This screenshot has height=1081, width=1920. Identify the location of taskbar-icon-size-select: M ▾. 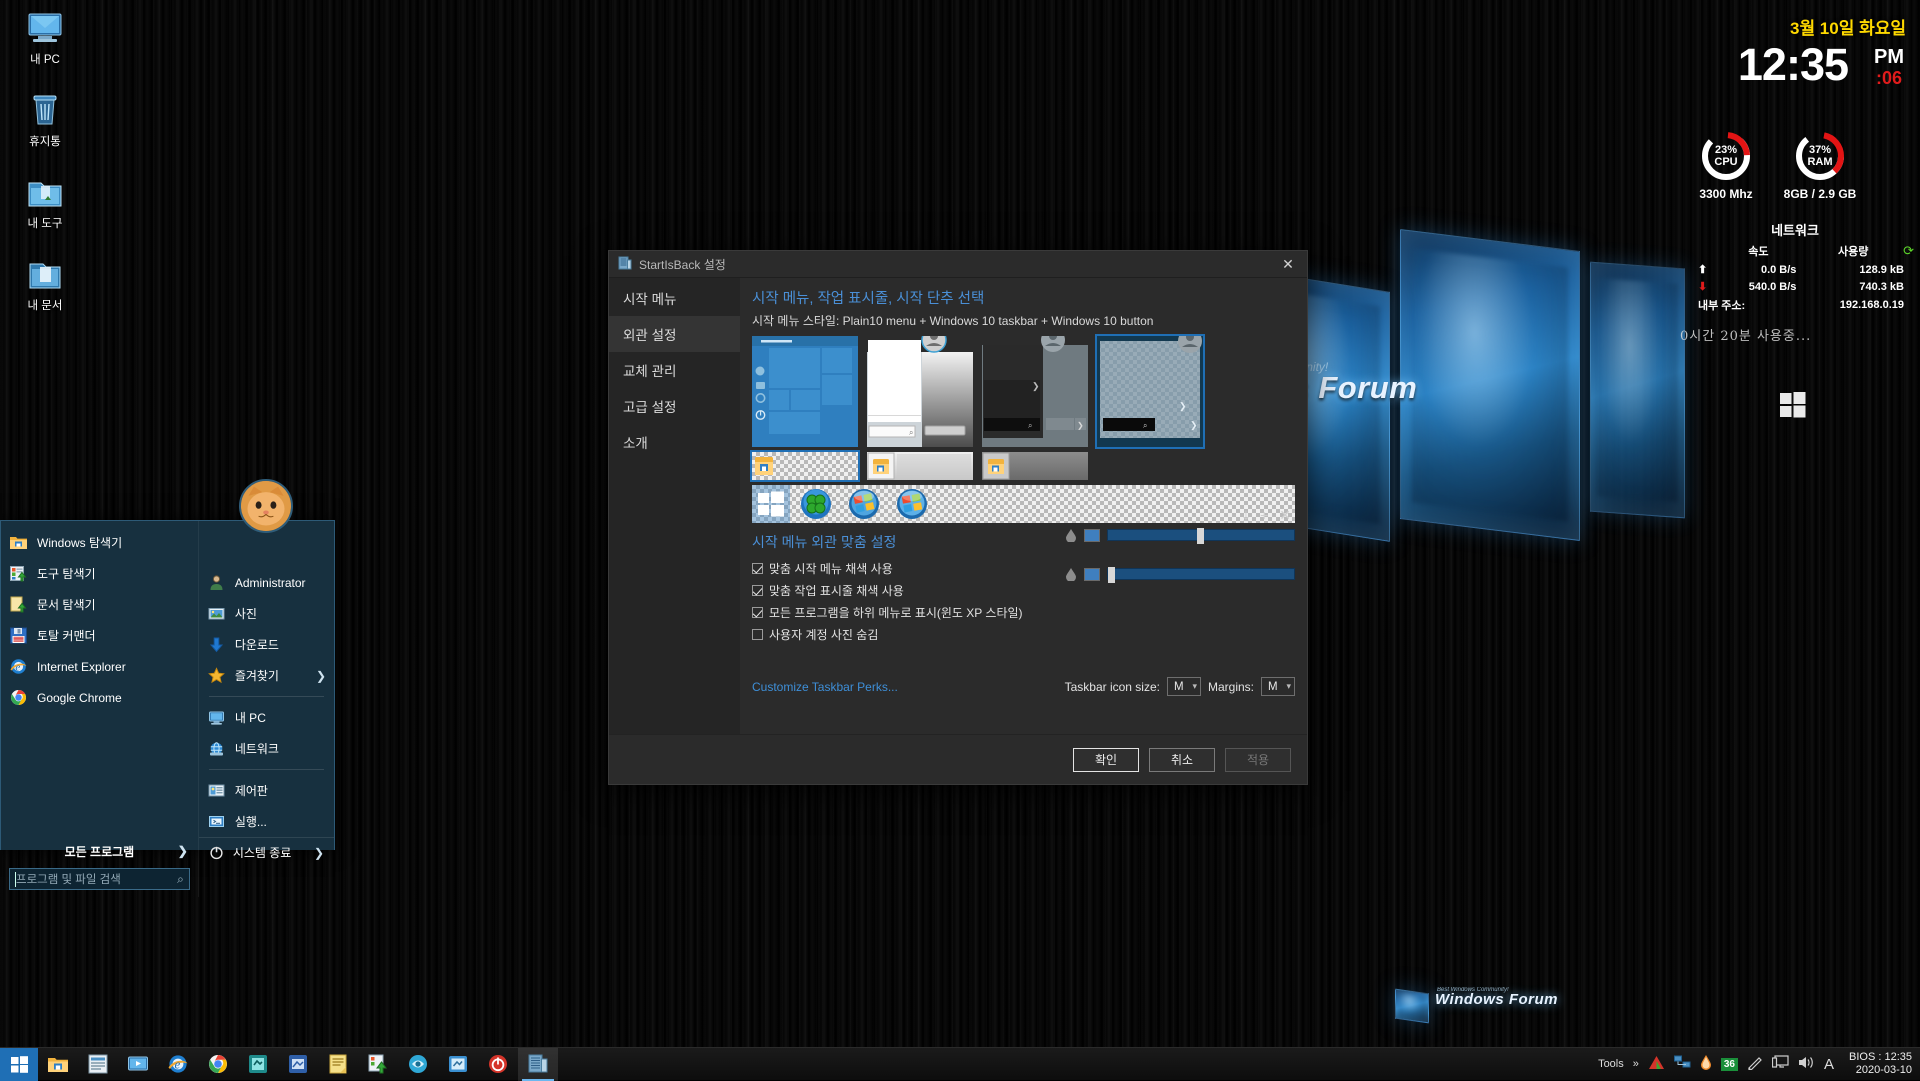
(1184, 686).